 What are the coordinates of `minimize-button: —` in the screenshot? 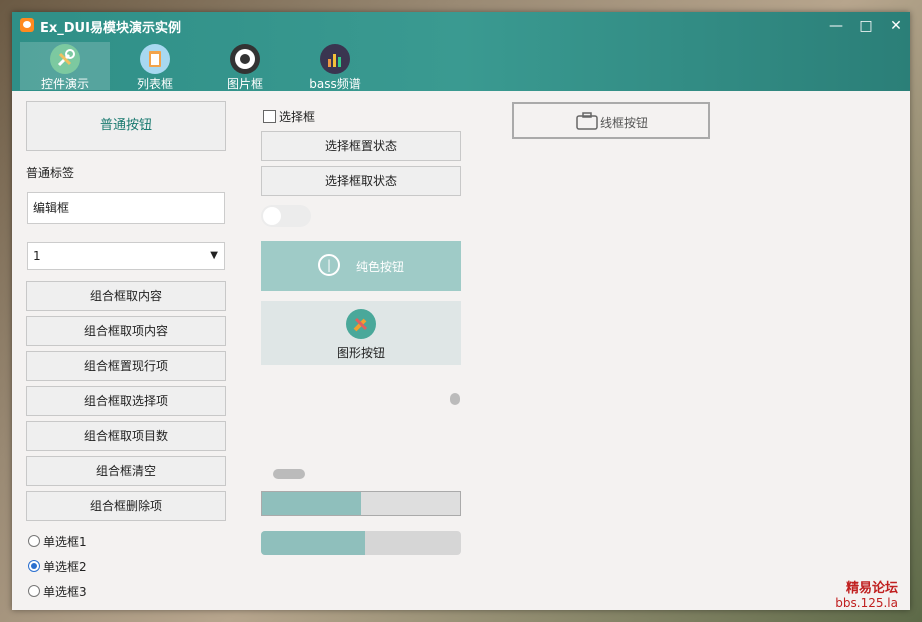 It's located at (836, 26).